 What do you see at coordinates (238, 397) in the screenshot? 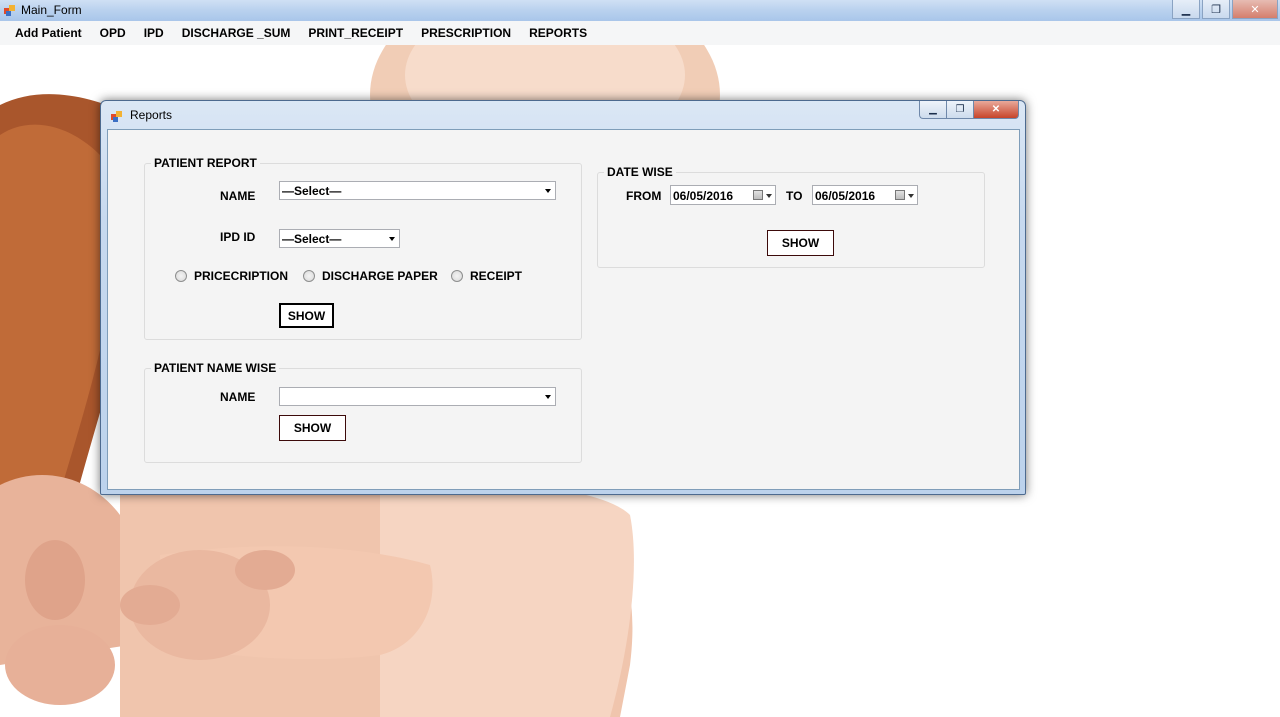
I see `patient-name-wise-name-label: NAME` at bounding box center [238, 397].